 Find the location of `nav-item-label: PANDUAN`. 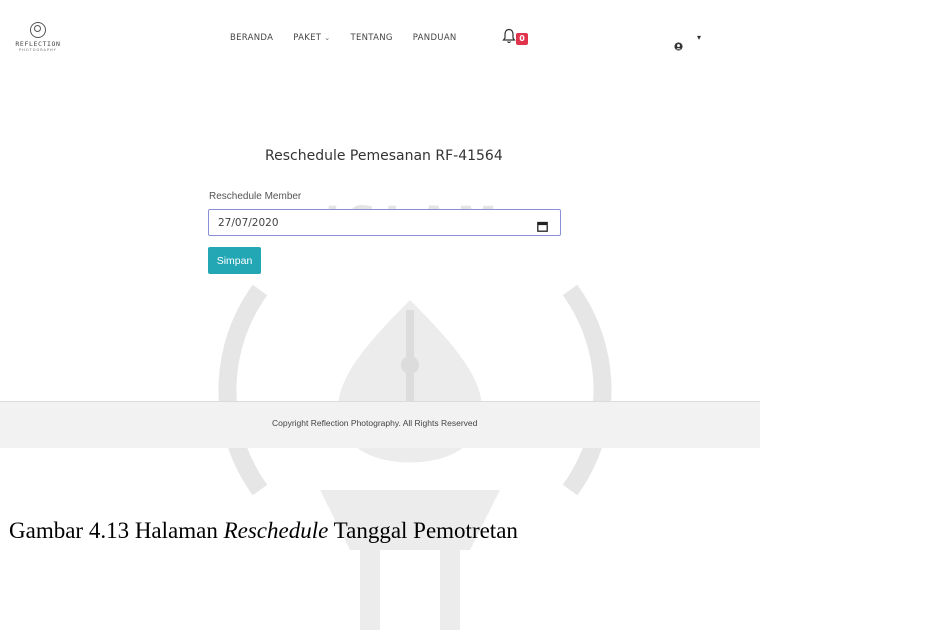

nav-item-label: PANDUAN is located at coordinates (434, 38).